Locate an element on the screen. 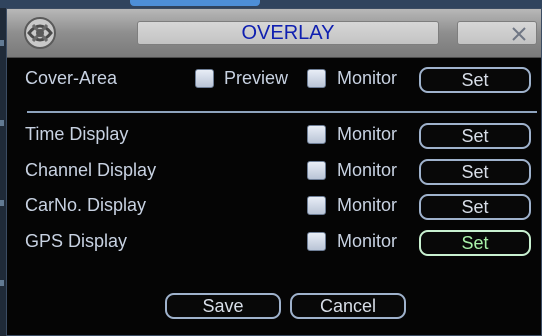  cover-area-label: Cover-Area is located at coordinates (71, 78).